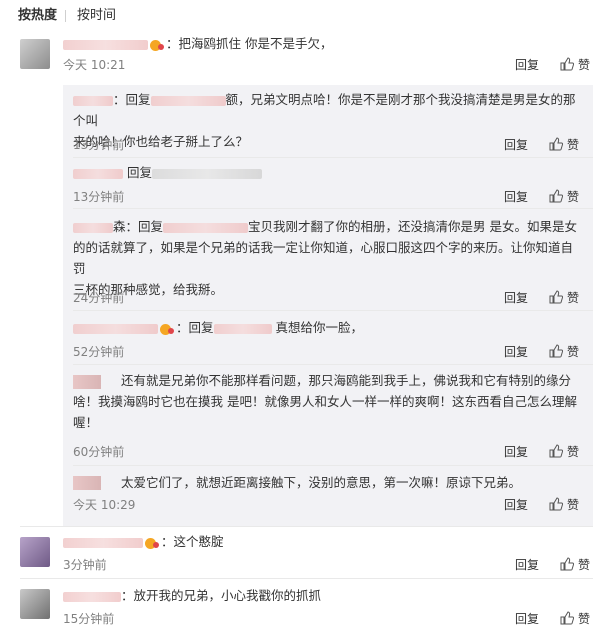 This screenshot has height=640, width=611. What do you see at coordinates (104, 505) in the screenshot?
I see `reply-time: 今天 10:29` at bounding box center [104, 505].